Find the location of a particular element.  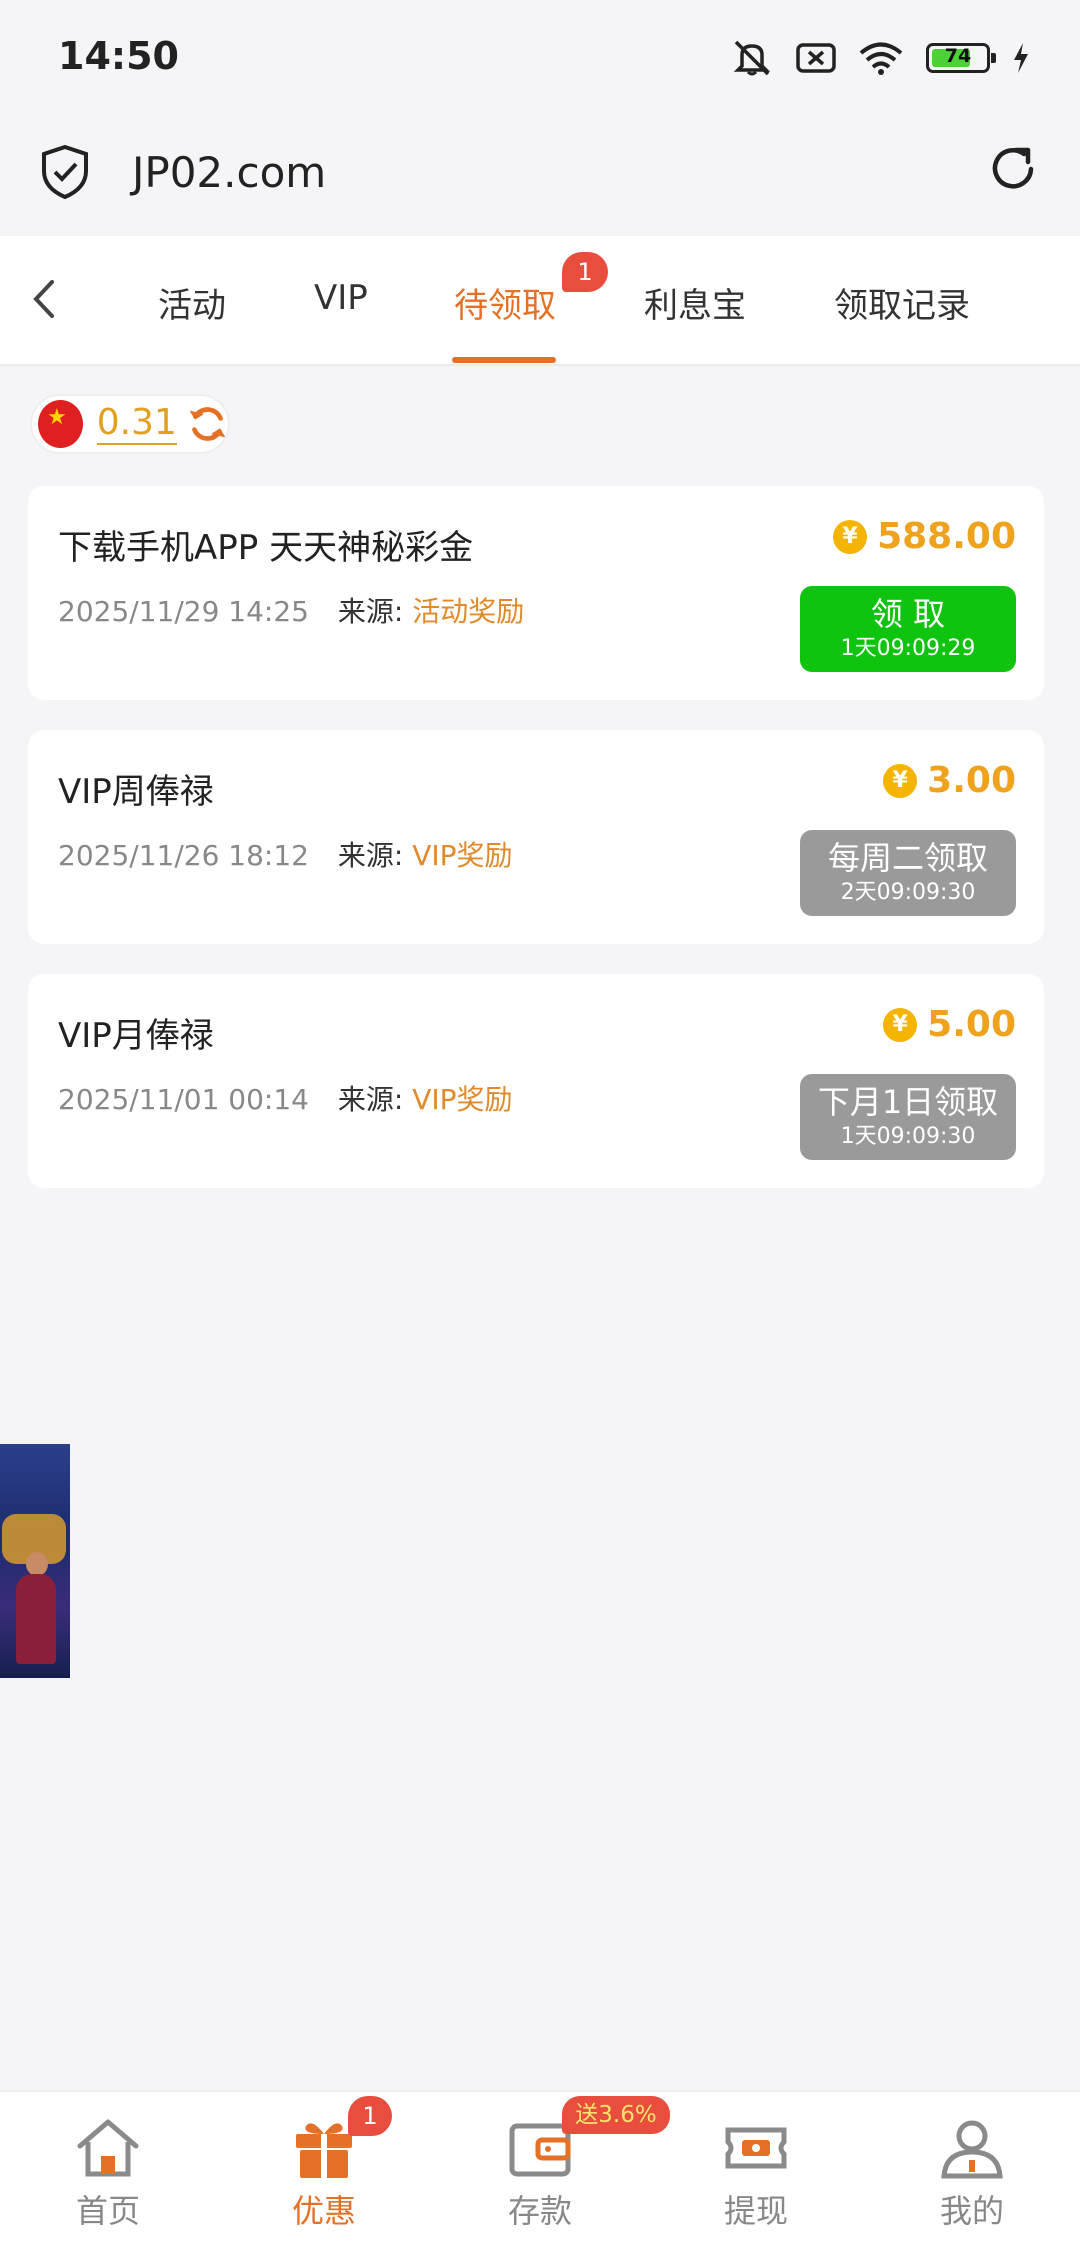

withdraw-icon is located at coordinates (756, 2148).